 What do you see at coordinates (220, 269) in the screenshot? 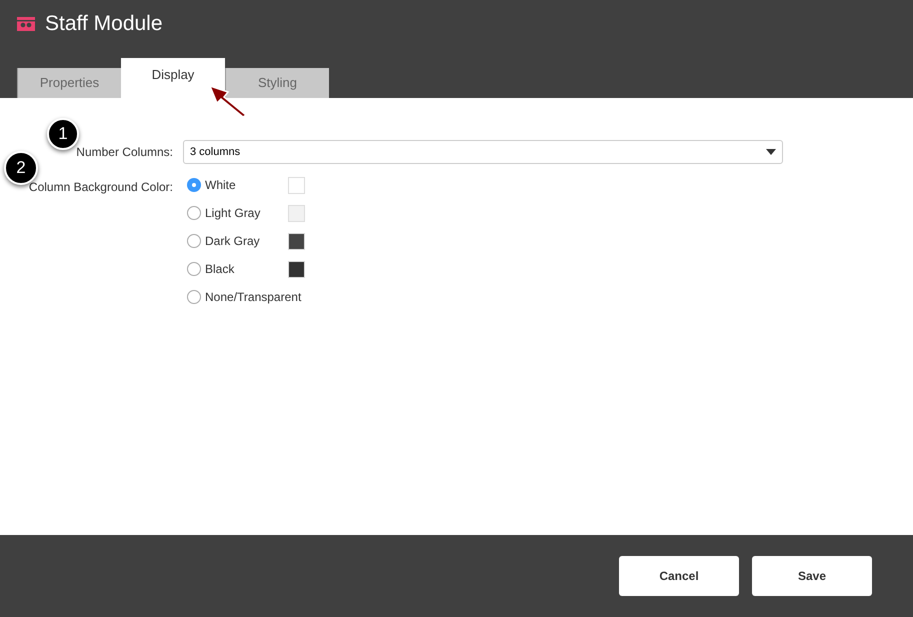
I see `option-label: Black` at bounding box center [220, 269].